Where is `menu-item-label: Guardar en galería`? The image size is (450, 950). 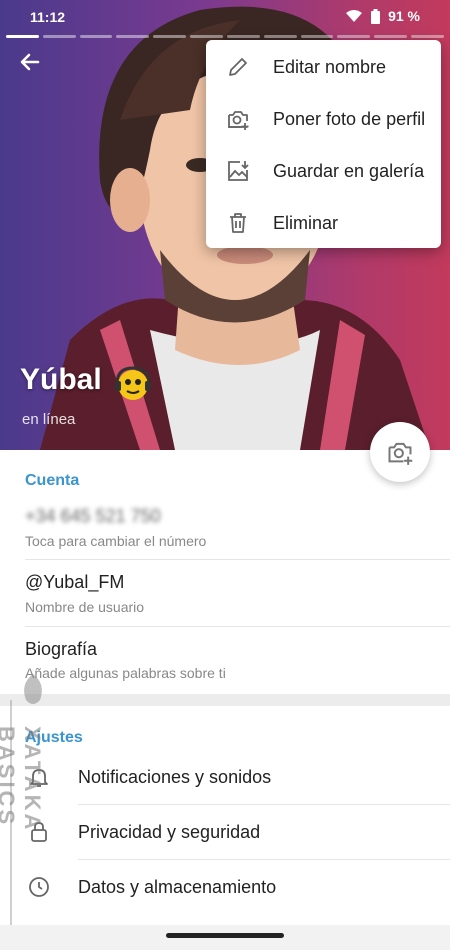
menu-item-label: Guardar en galería is located at coordinates (349, 170).